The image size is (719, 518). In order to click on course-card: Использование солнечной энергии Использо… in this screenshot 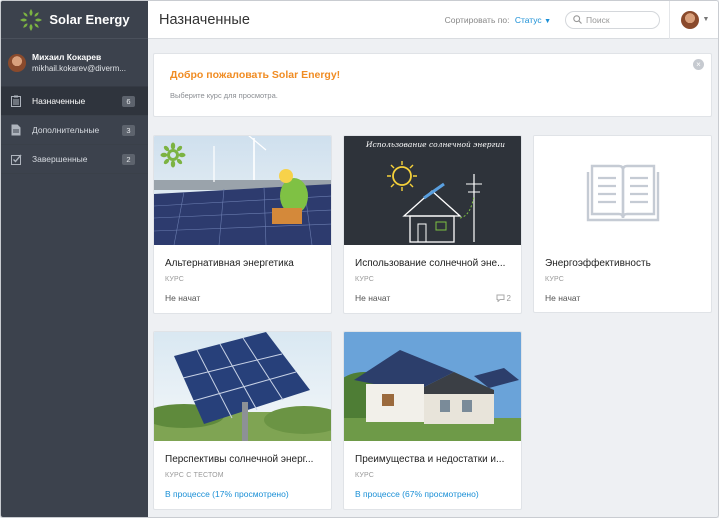, I will do `click(432, 224)`.